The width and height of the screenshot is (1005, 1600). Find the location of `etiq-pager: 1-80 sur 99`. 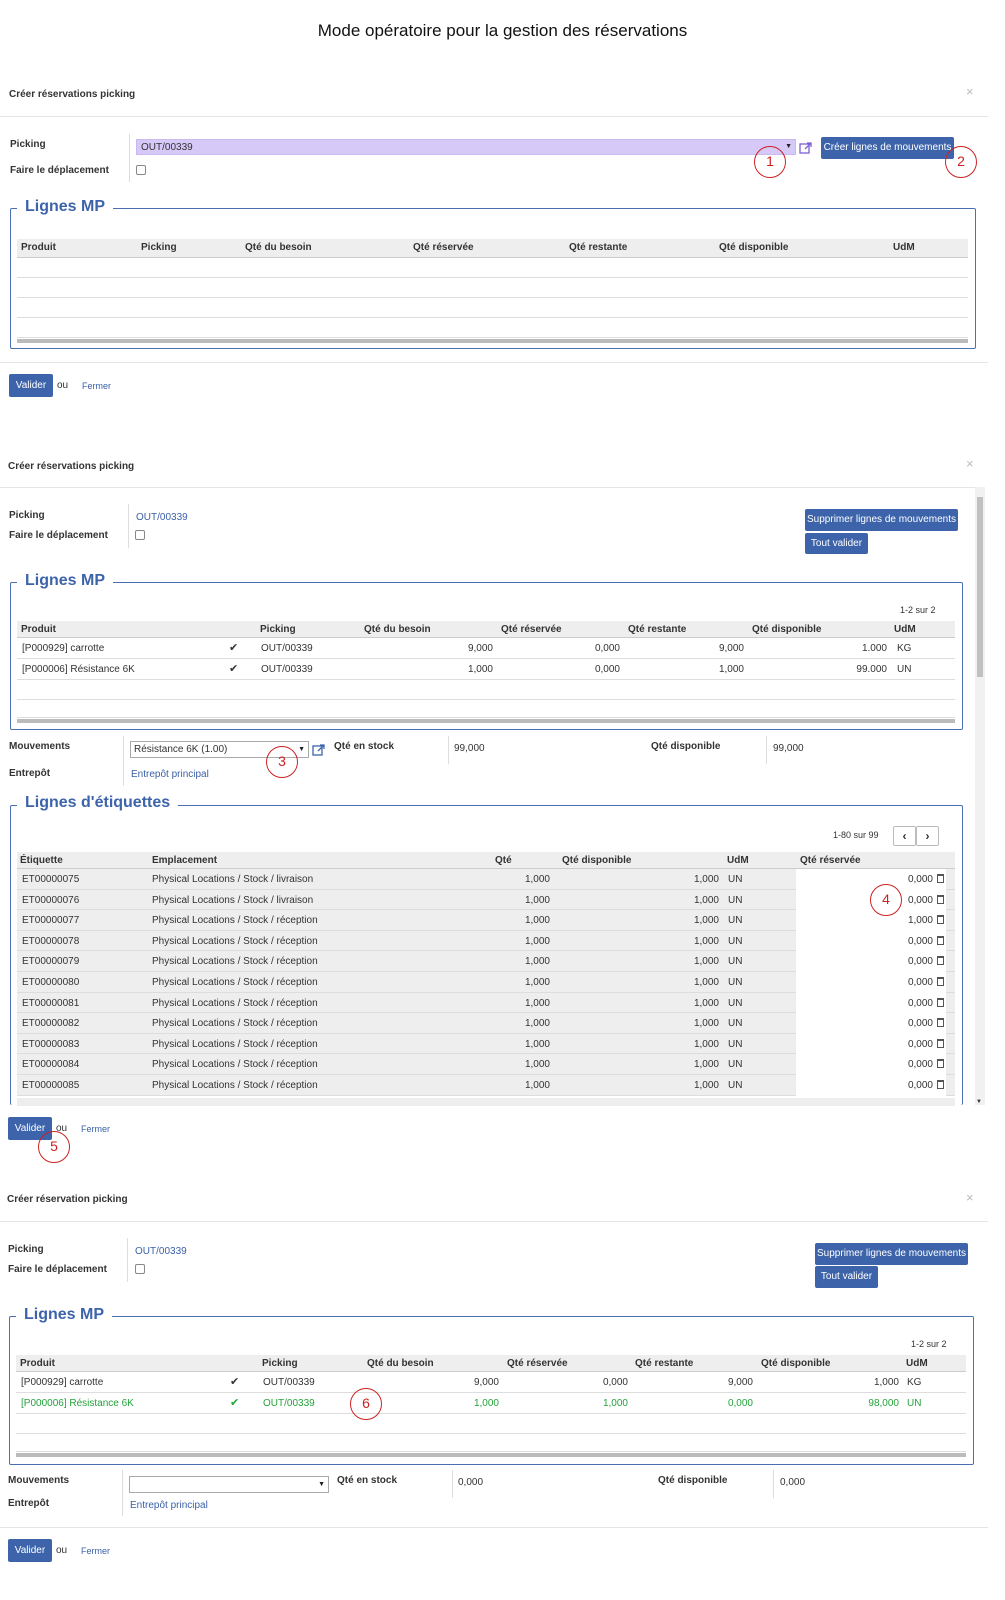

etiq-pager: 1-80 sur 99 is located at coordinates (856, 835).